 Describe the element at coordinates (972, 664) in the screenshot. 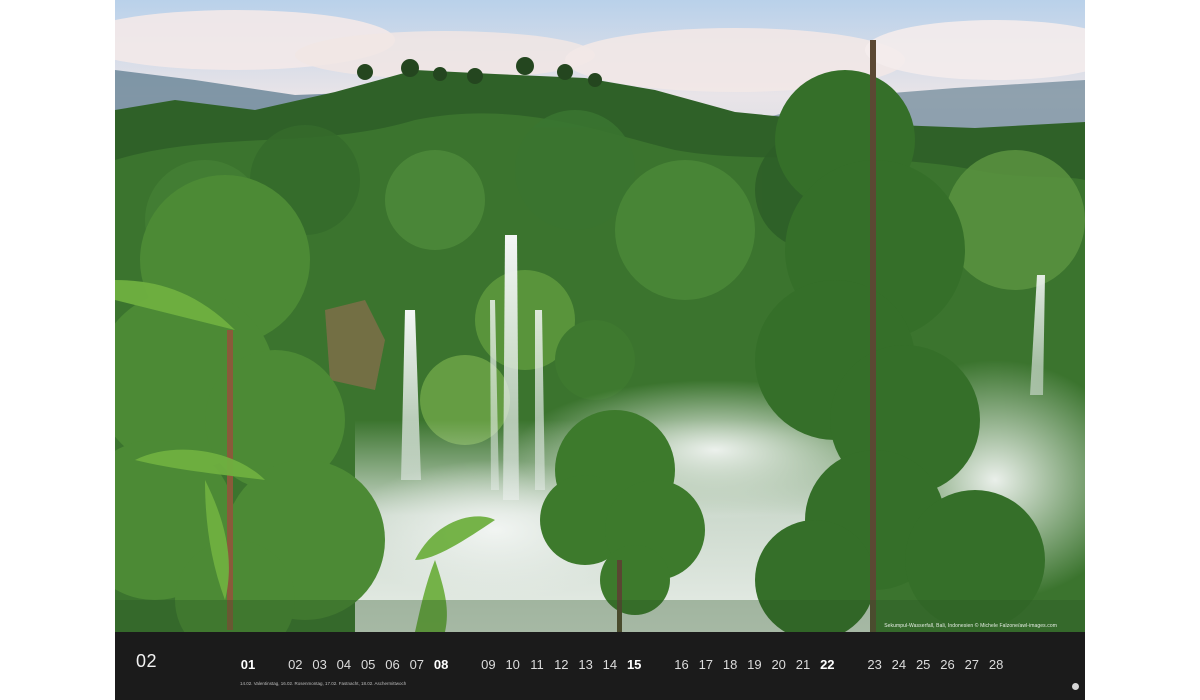

I see `day-27: 27` at that location.